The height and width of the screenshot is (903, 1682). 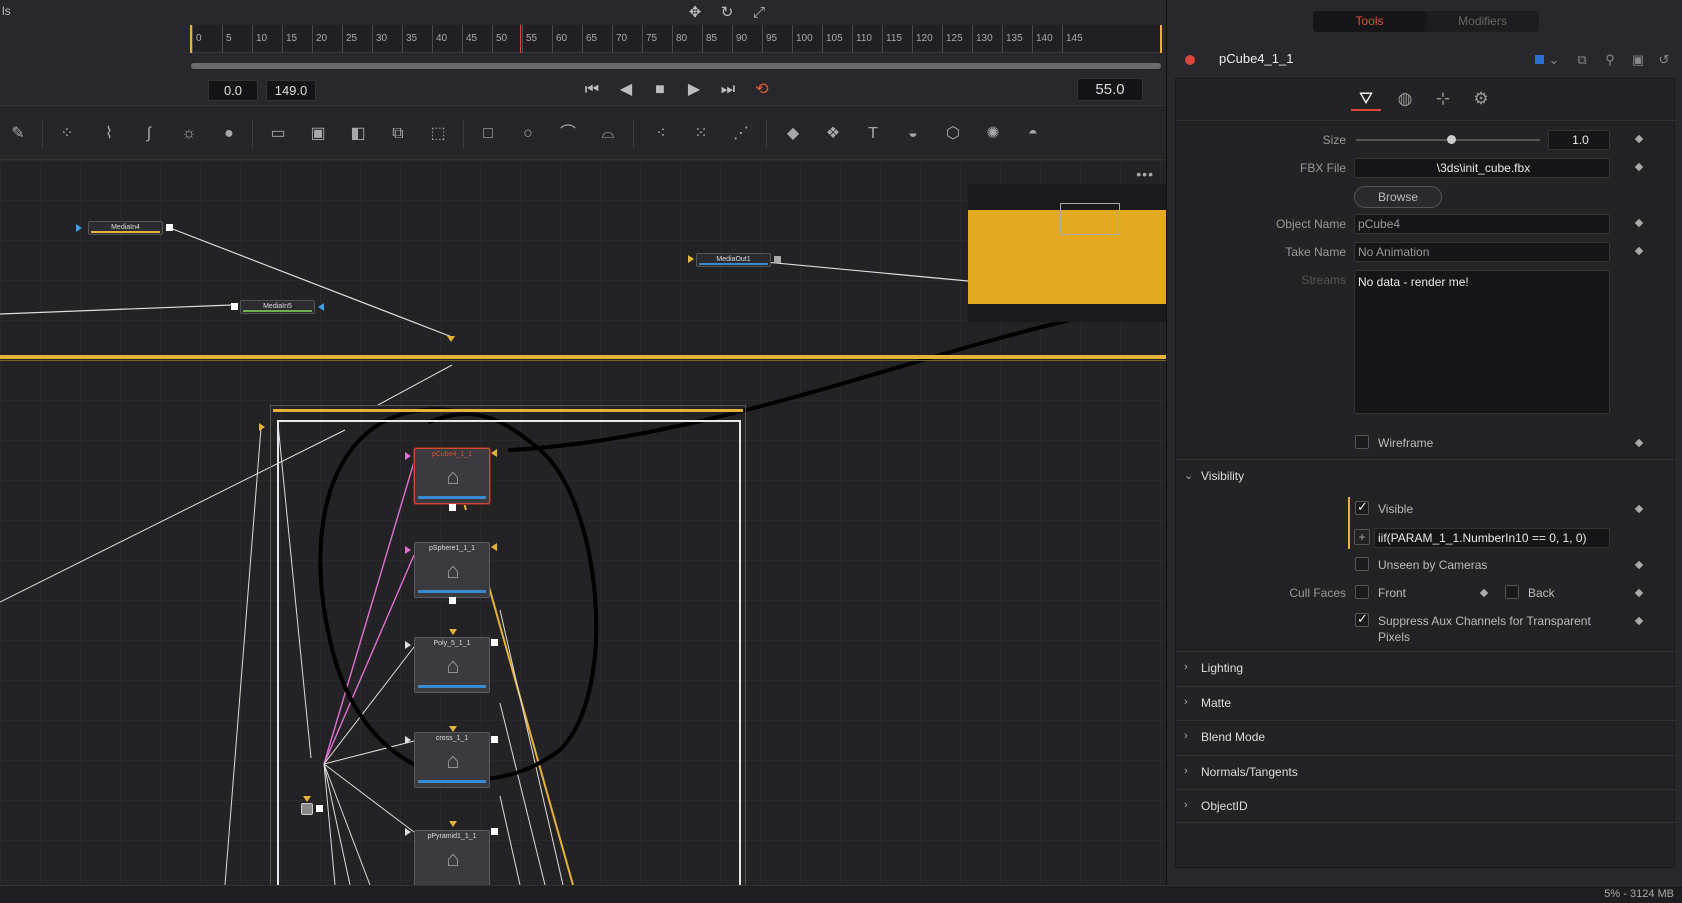 I want to click on mediaout1-node: MediaOut1, so click(x=733, y=260).